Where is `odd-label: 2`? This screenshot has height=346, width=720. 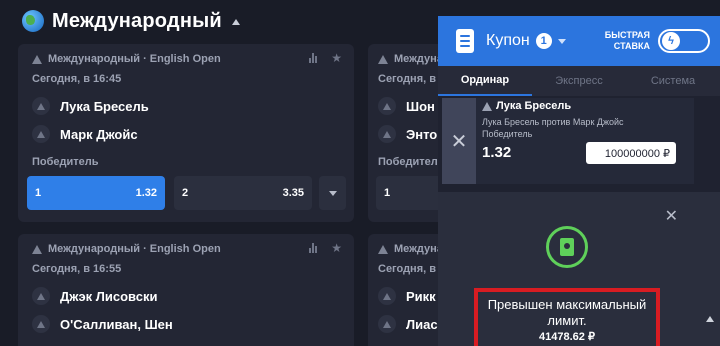
odd-label: 2 is located at coordinates (185, 193).